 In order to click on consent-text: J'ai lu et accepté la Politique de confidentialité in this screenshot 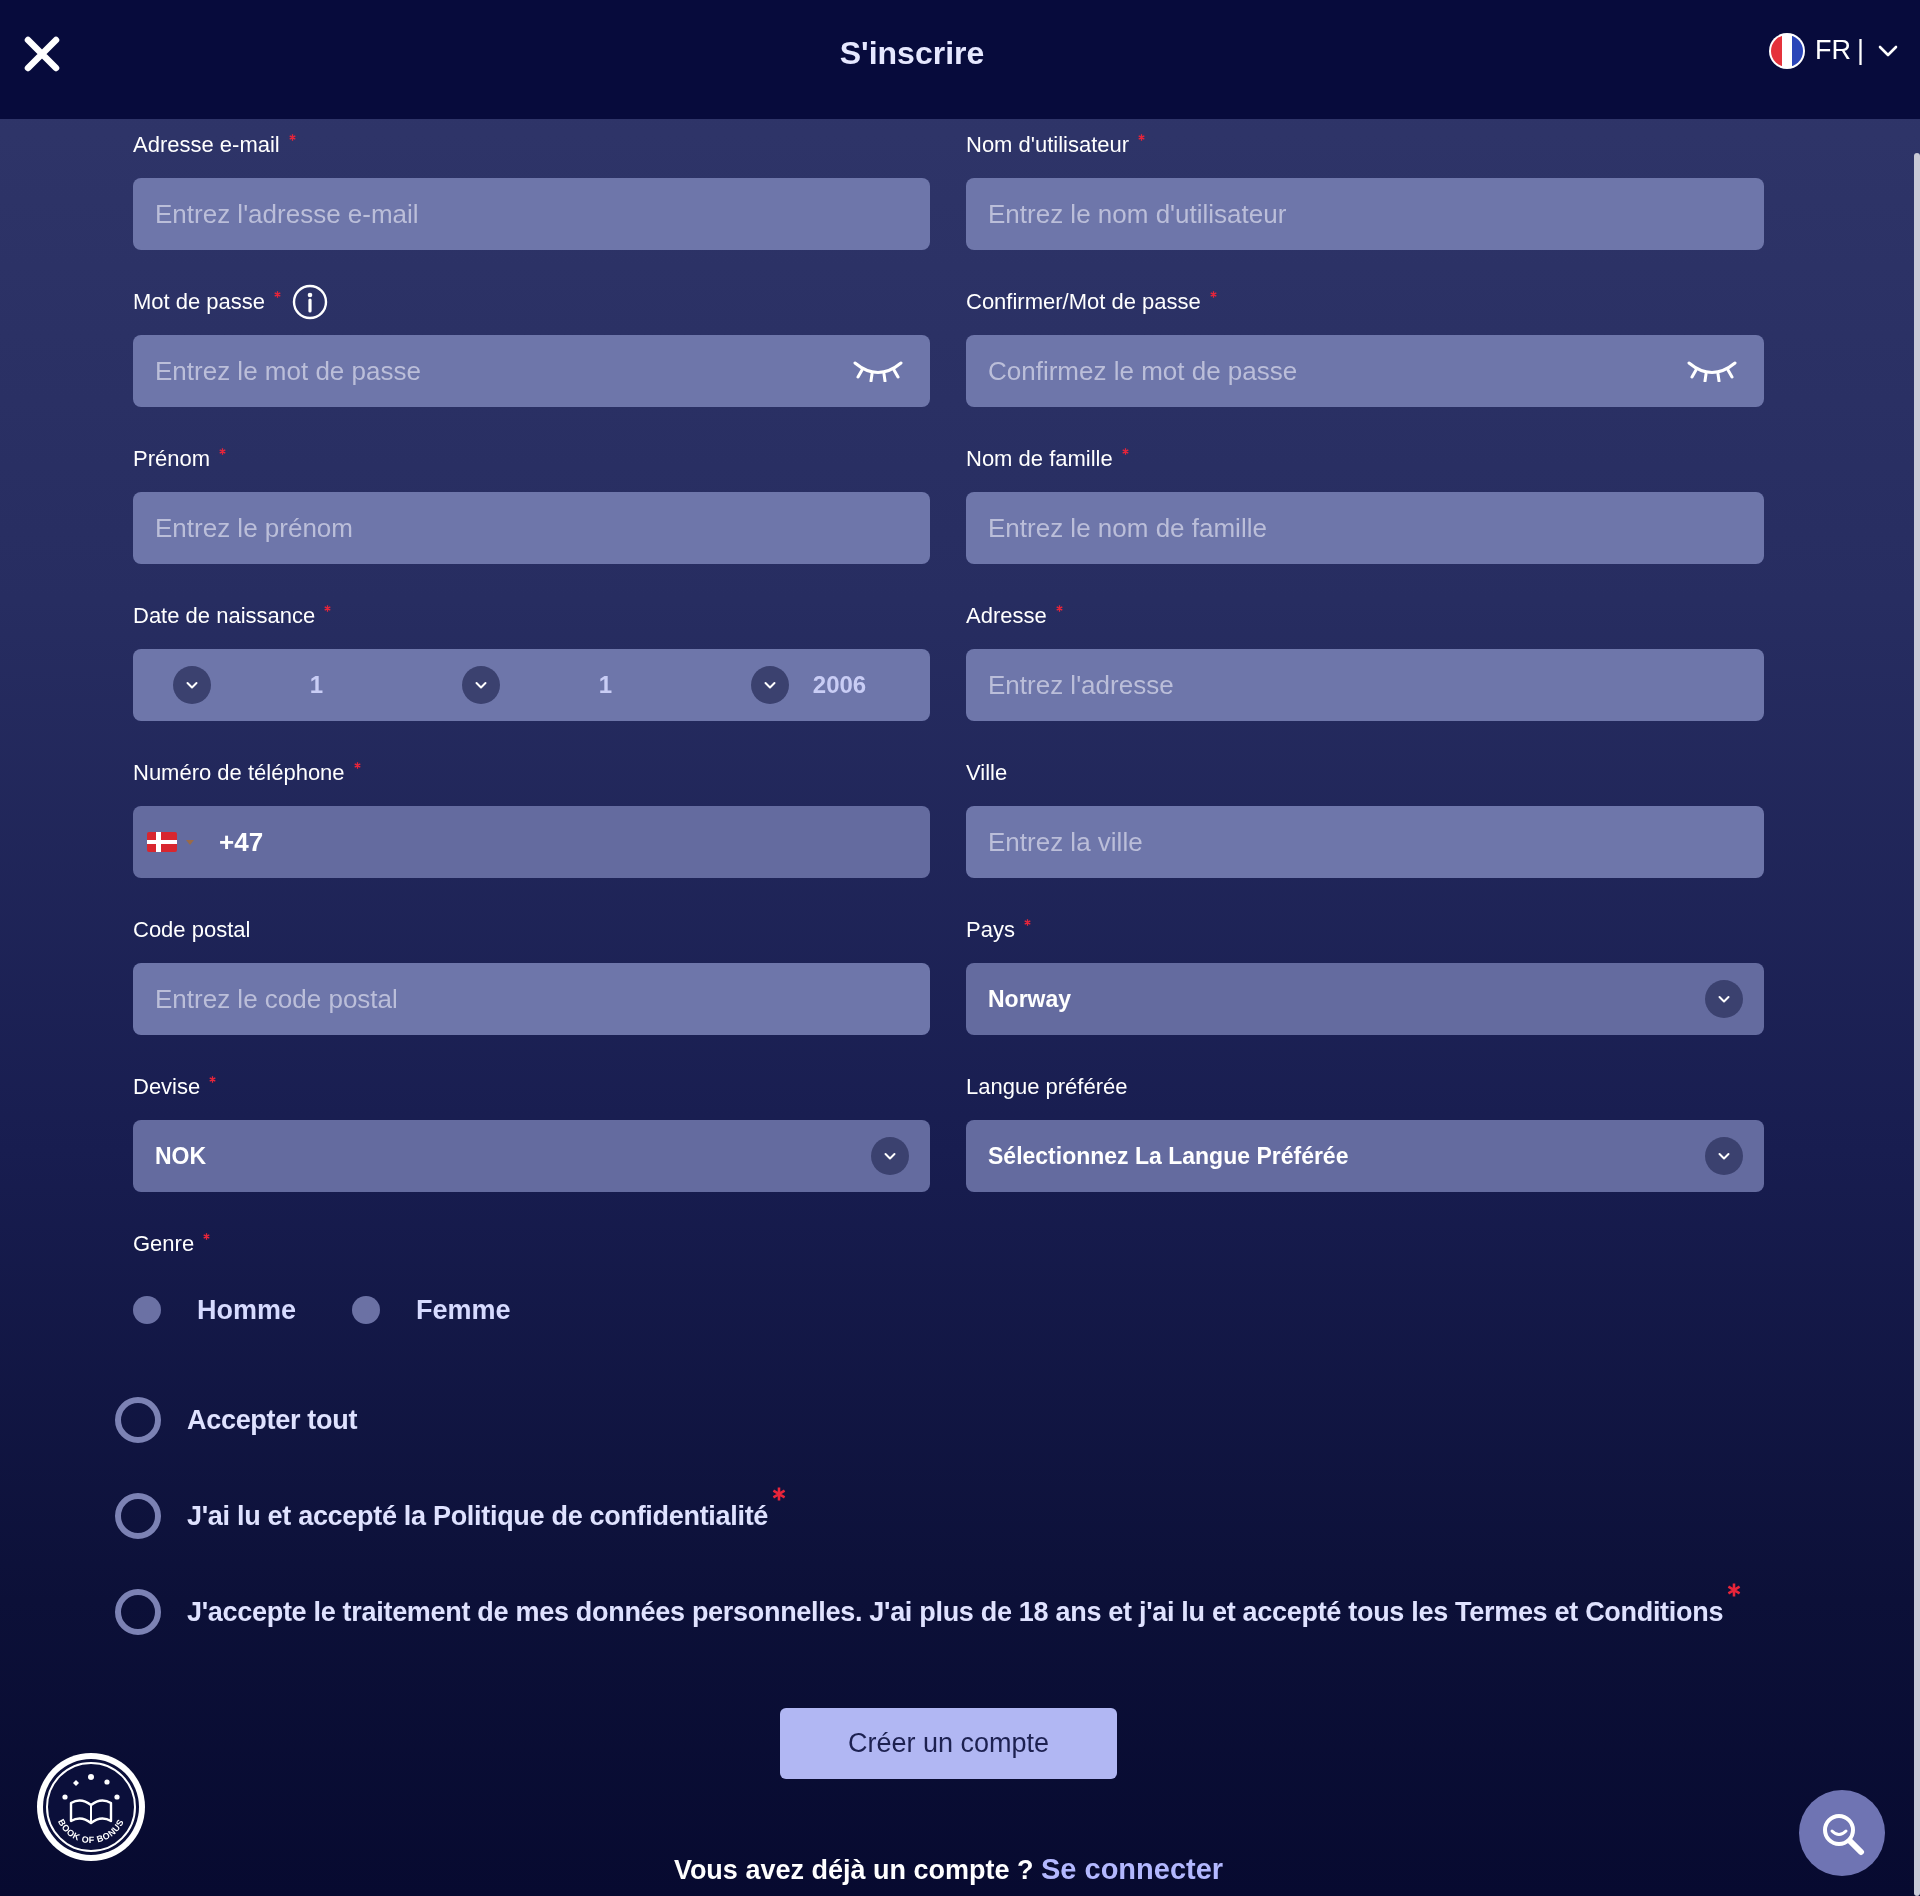, I will do `click(478, 1516)`.